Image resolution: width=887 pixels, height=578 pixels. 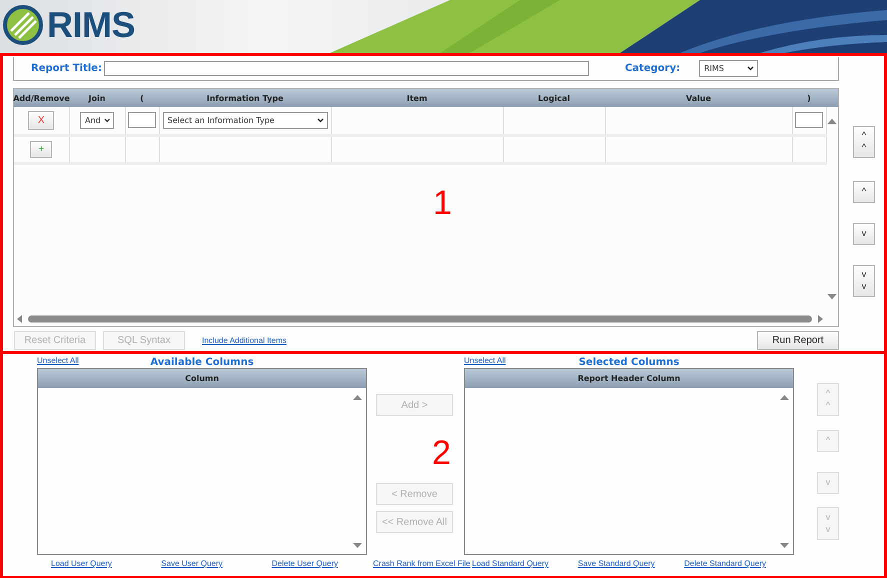 What do you see at coordinates (41, 149) in the screenshot?
I see `add-button: +` at bounding box center [41, 149].